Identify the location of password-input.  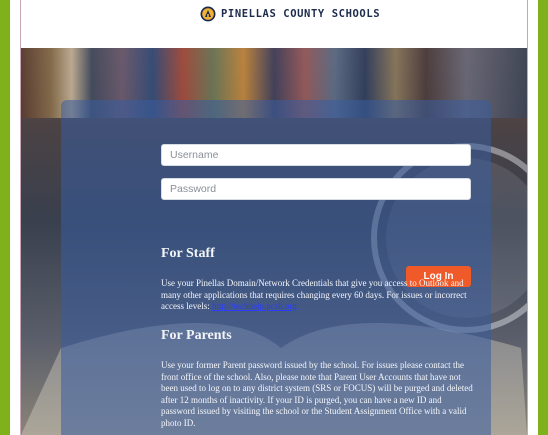
(316, 189).